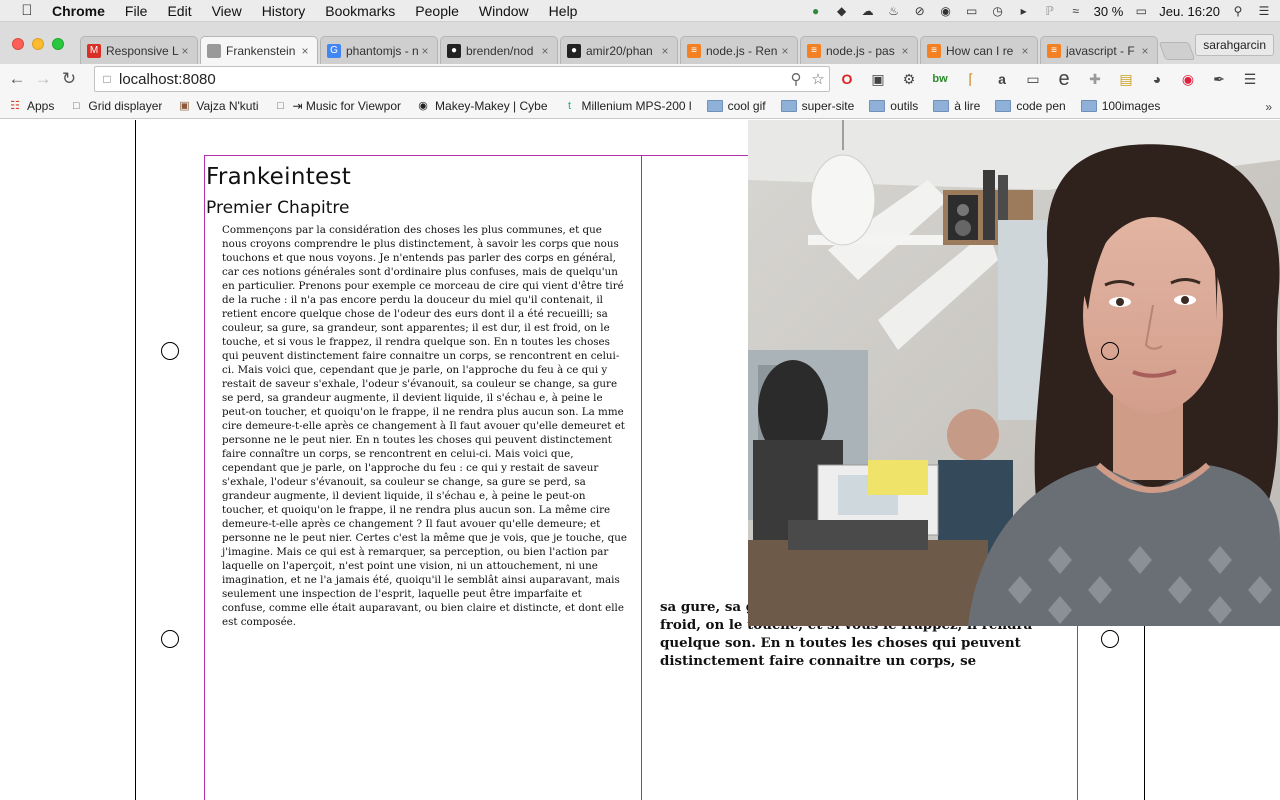 The width and height of the screenshot is (1280, 800). I want to click on bookmark-5: ◉ Makey-Makey | Cybe, so click(481, 106).